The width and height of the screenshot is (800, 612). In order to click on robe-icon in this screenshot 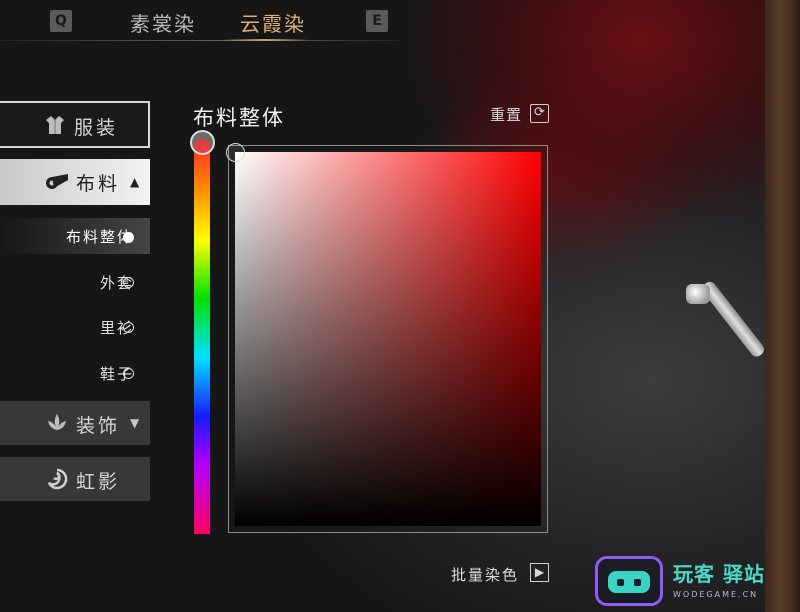, I will do `click(55, 125)`.